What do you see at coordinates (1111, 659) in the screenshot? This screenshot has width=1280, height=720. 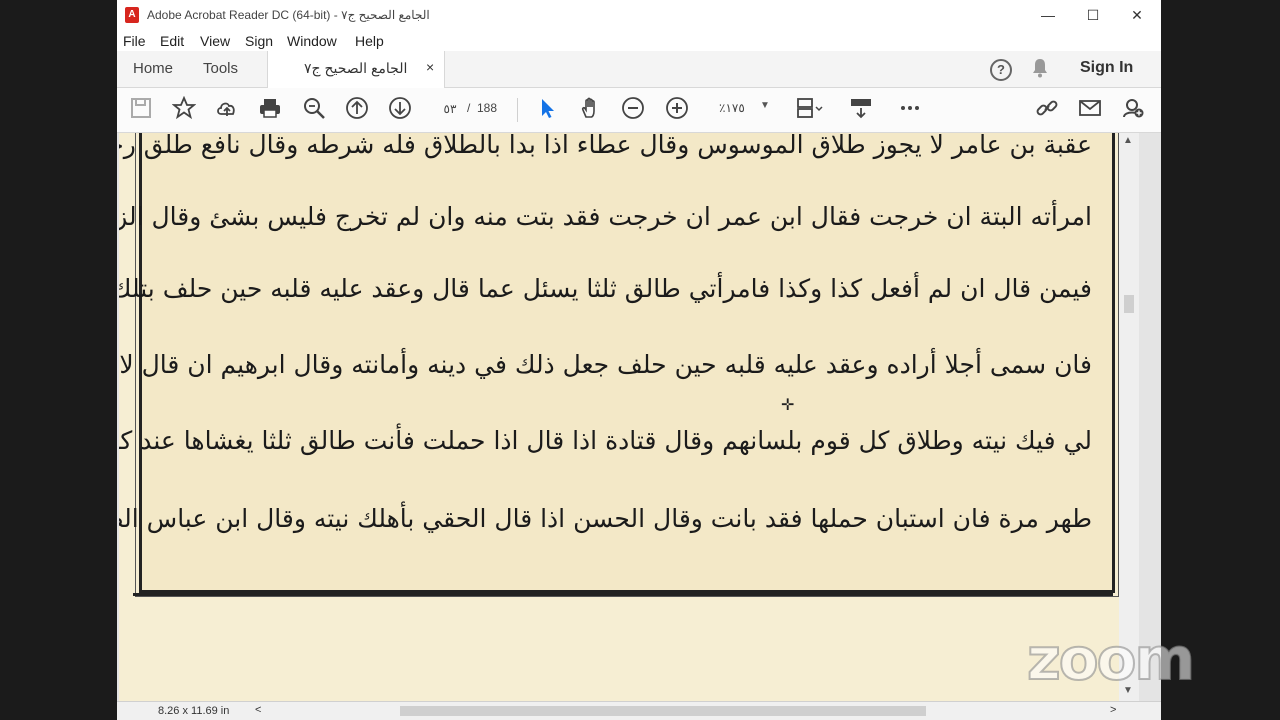 I see `zoom-watermark: zoom` at bounding box center [1111, 659].